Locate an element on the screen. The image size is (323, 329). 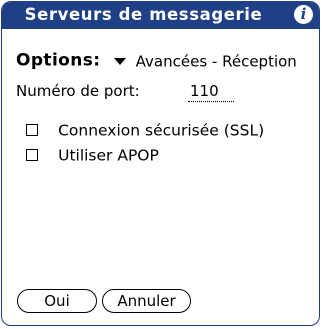
options-selected-value: Avancées - Réception is located at coordinates (216, 61).